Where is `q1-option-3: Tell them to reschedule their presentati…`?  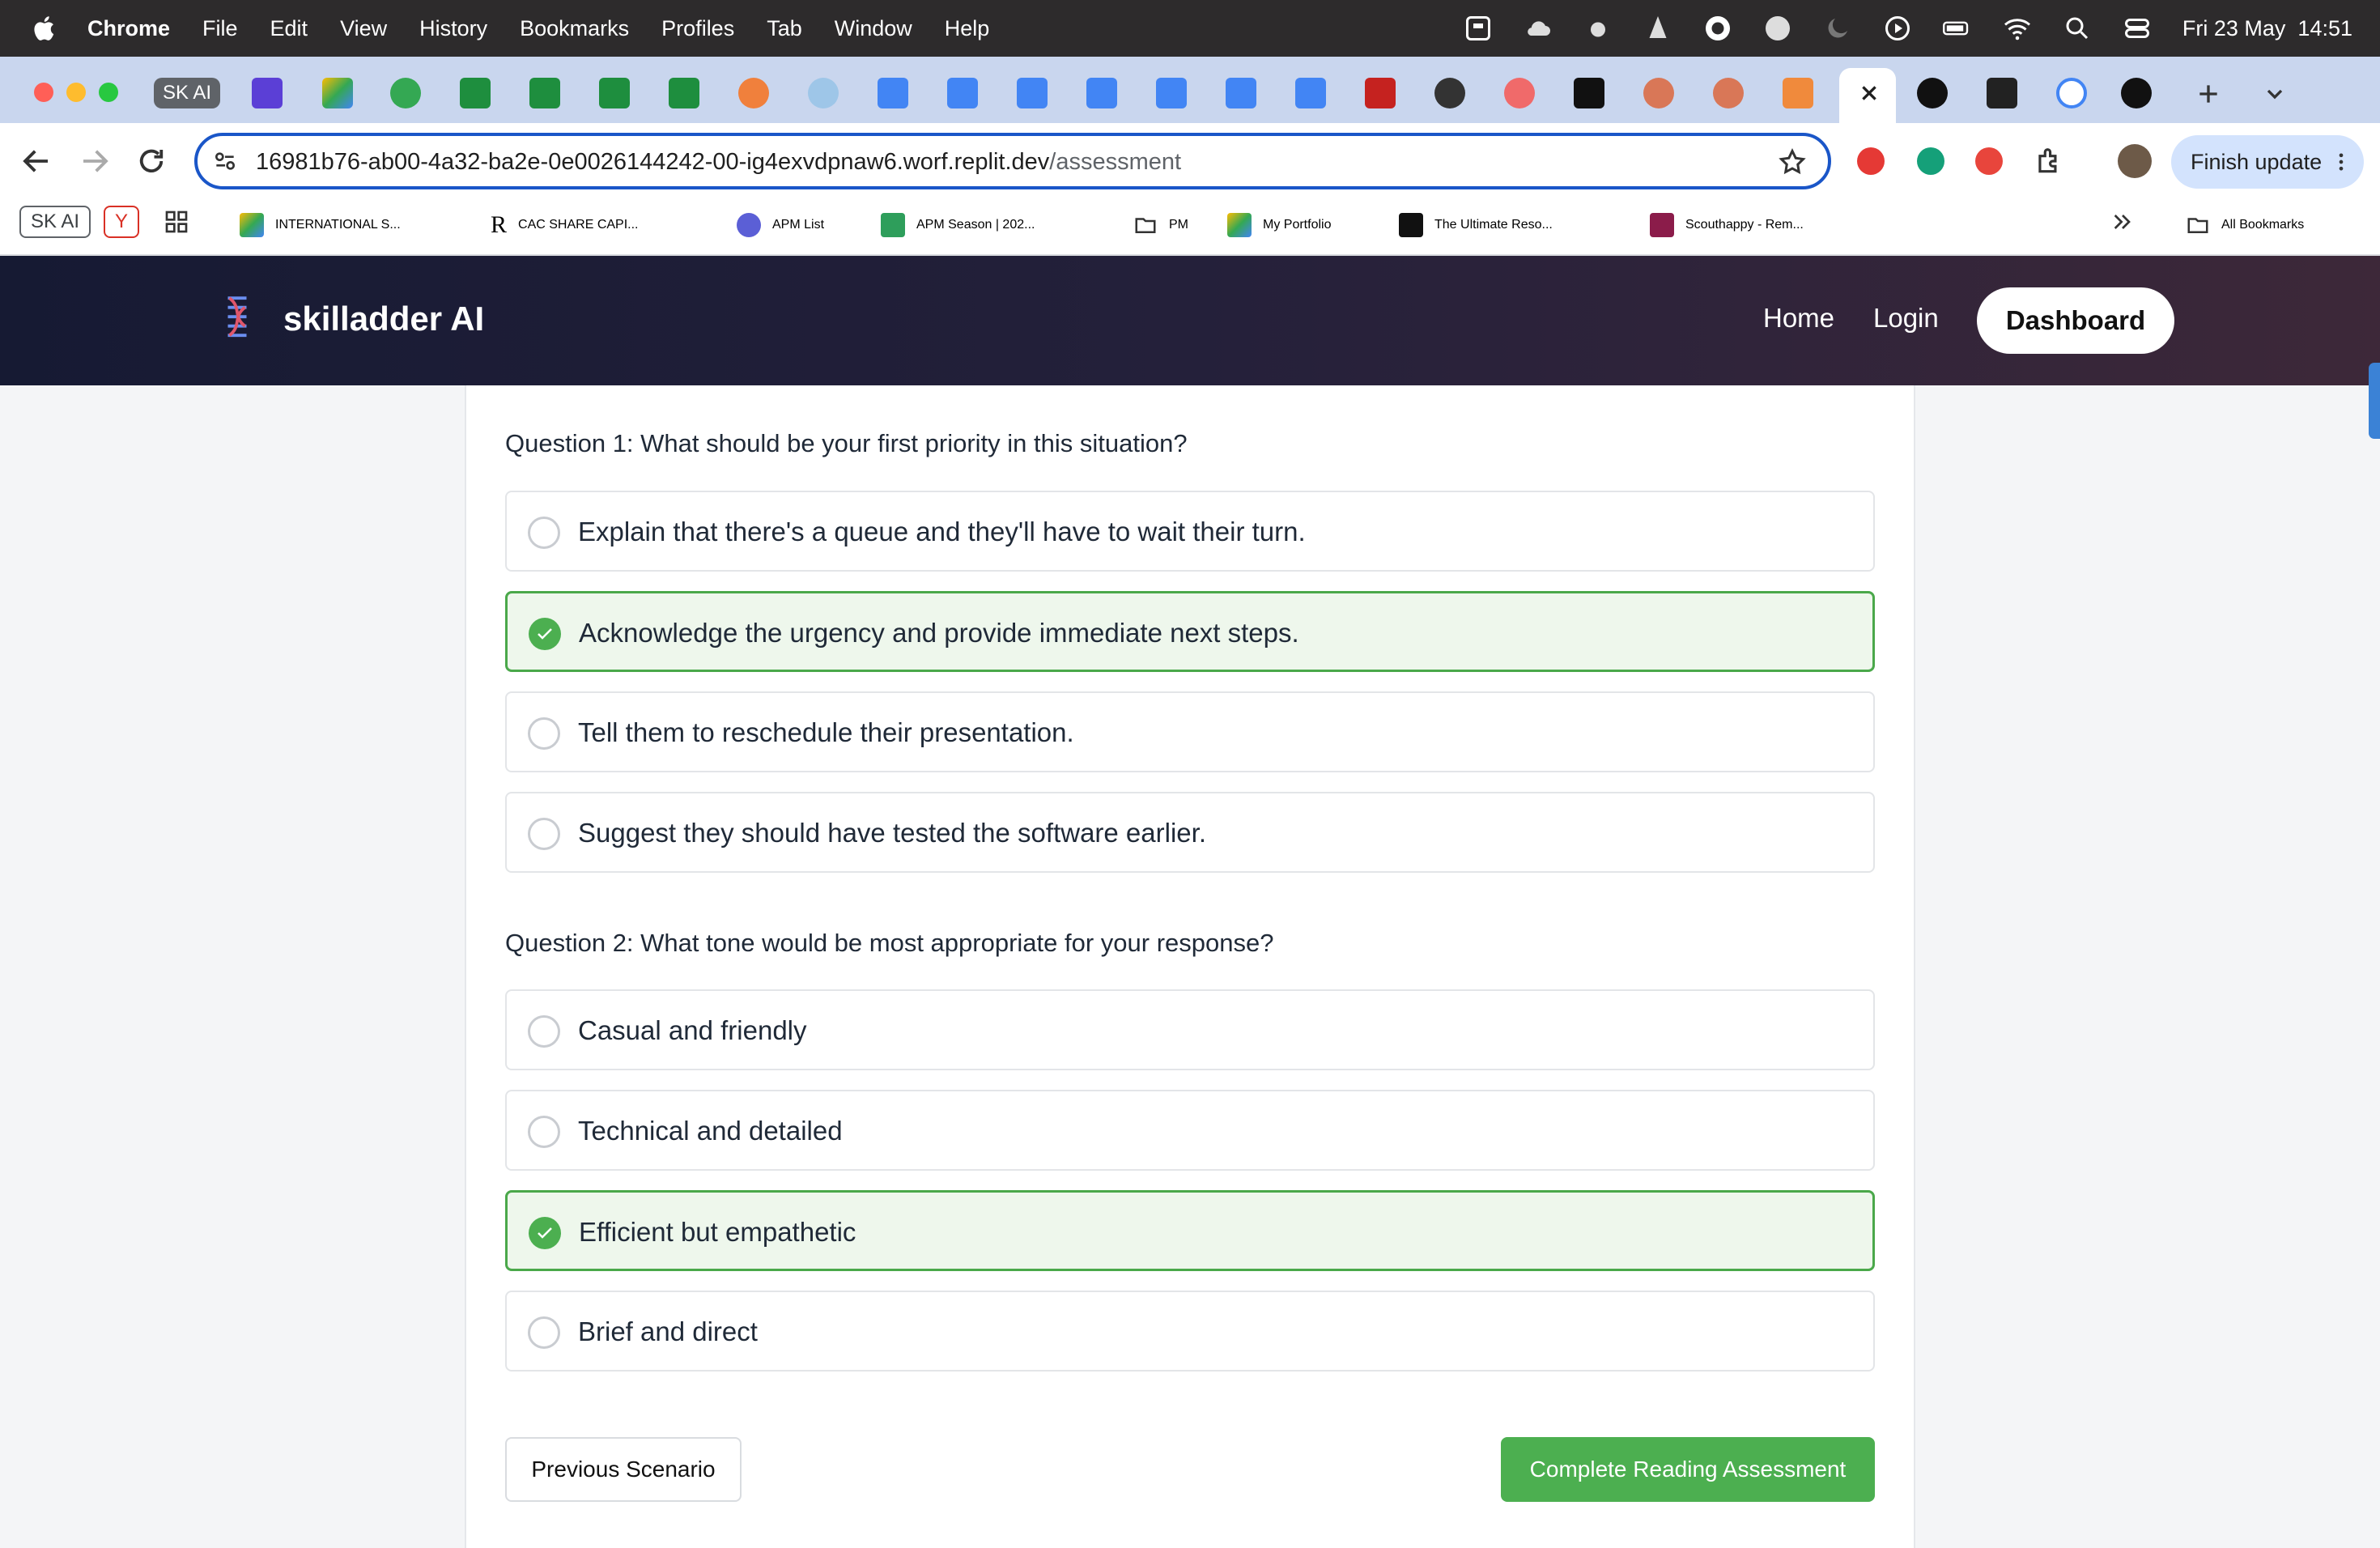
q1-option-3: Tell them to reschedule their presentati… is located at coordinates (1190, 731).